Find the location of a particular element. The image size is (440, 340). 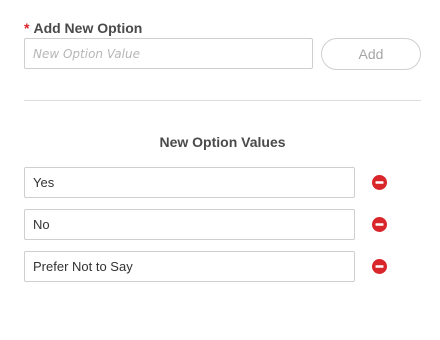

option-row: No is located at coordinates (222, 224).